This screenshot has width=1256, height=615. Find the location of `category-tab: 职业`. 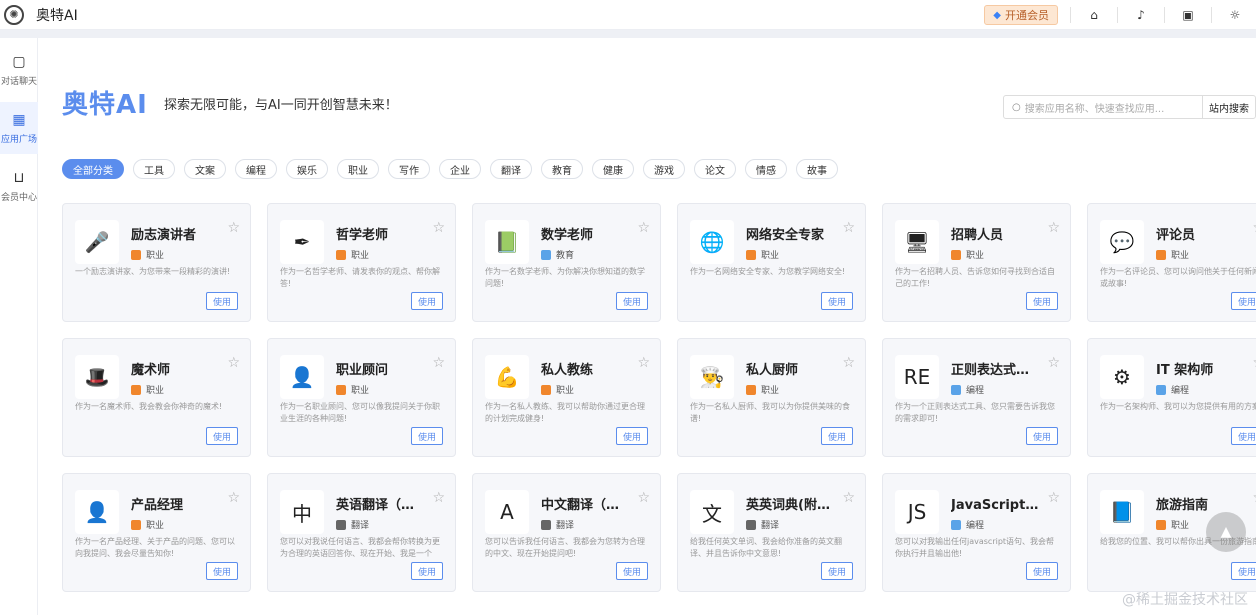

category-tab: 职业 is located at coordinates (358, 169).